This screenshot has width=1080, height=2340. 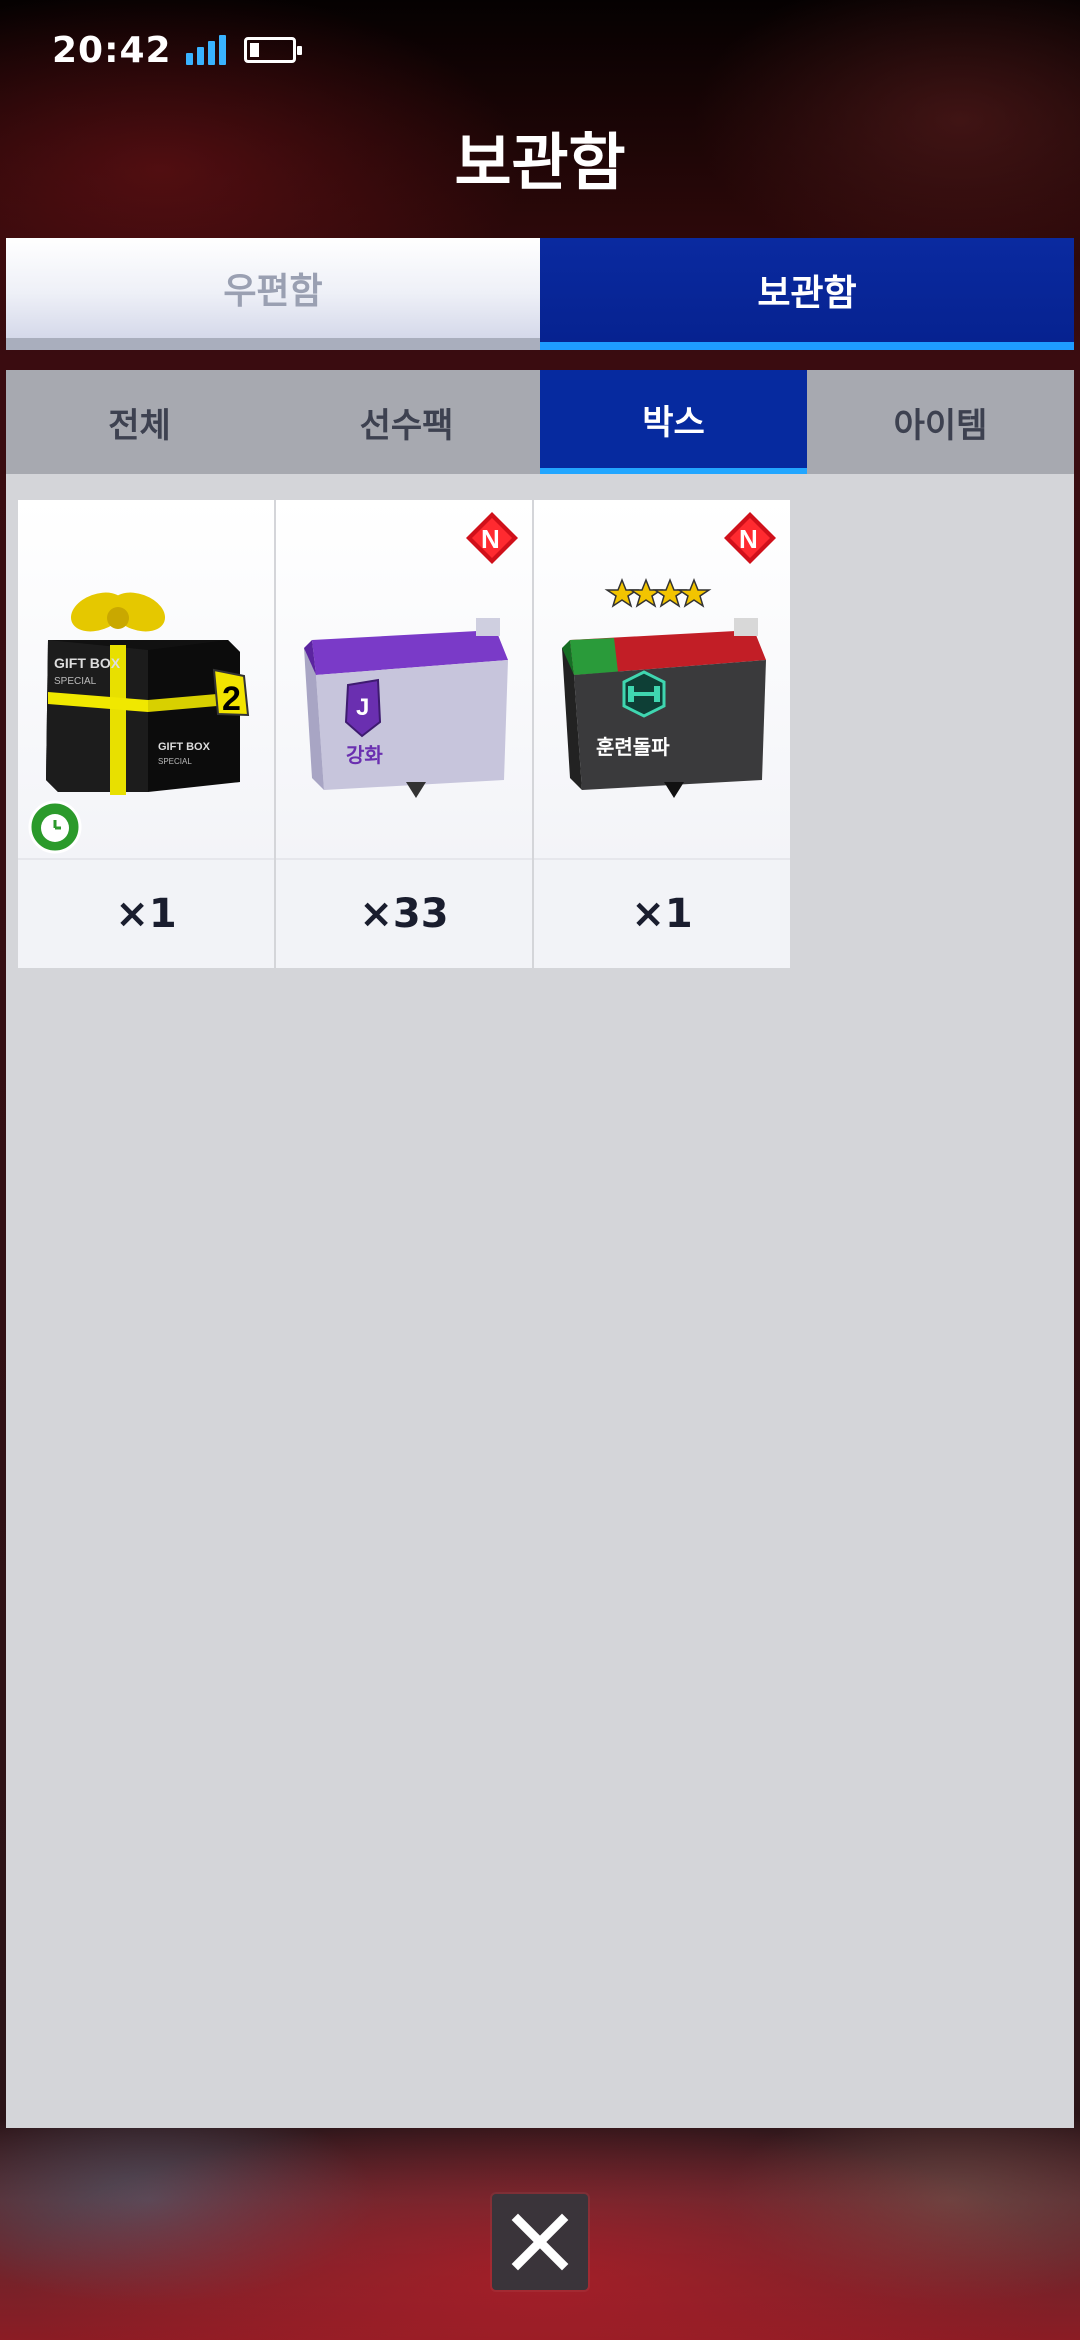 I want to click on item-card-gift-box: GIFT BOX SPECIAL GIFT BOX SPECIAL 2 ×1, so click(x=146, y=734).